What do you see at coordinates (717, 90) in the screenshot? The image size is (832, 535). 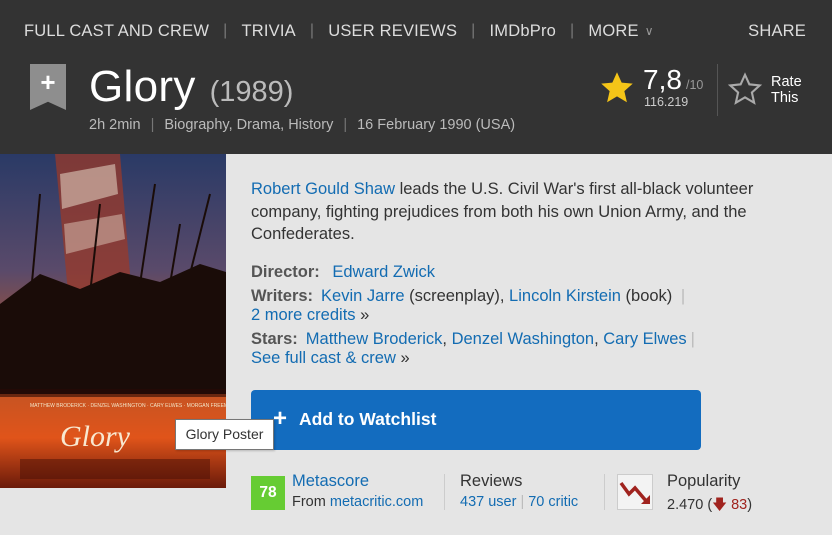 I see `rating-divider` at bounding box center [717, 90].